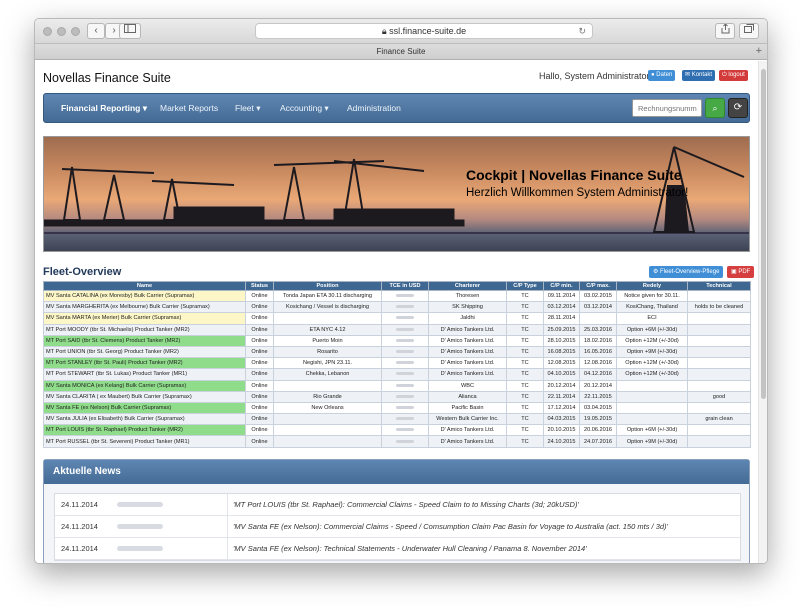 This screenshot has height=612, width=800. Describe the element at coordinates (525, 286) in the screenshot. I see `column-header: C/P Type` at that location.